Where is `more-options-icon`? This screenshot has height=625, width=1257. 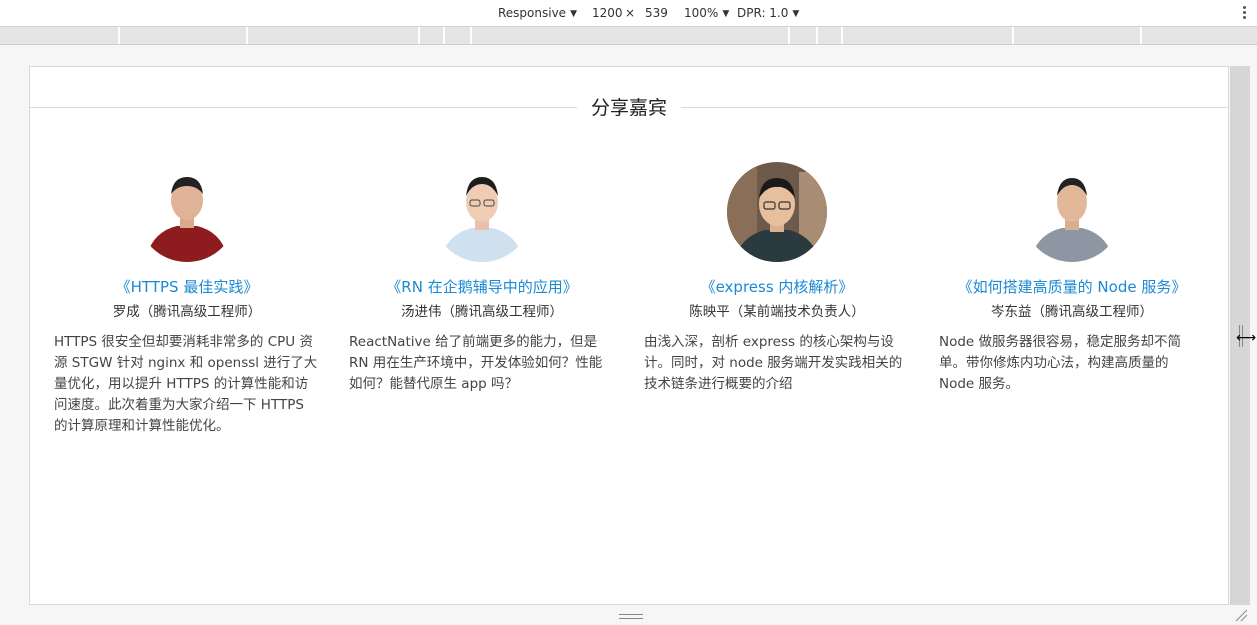
more-options-icon is located at coordinates (1245, 13).